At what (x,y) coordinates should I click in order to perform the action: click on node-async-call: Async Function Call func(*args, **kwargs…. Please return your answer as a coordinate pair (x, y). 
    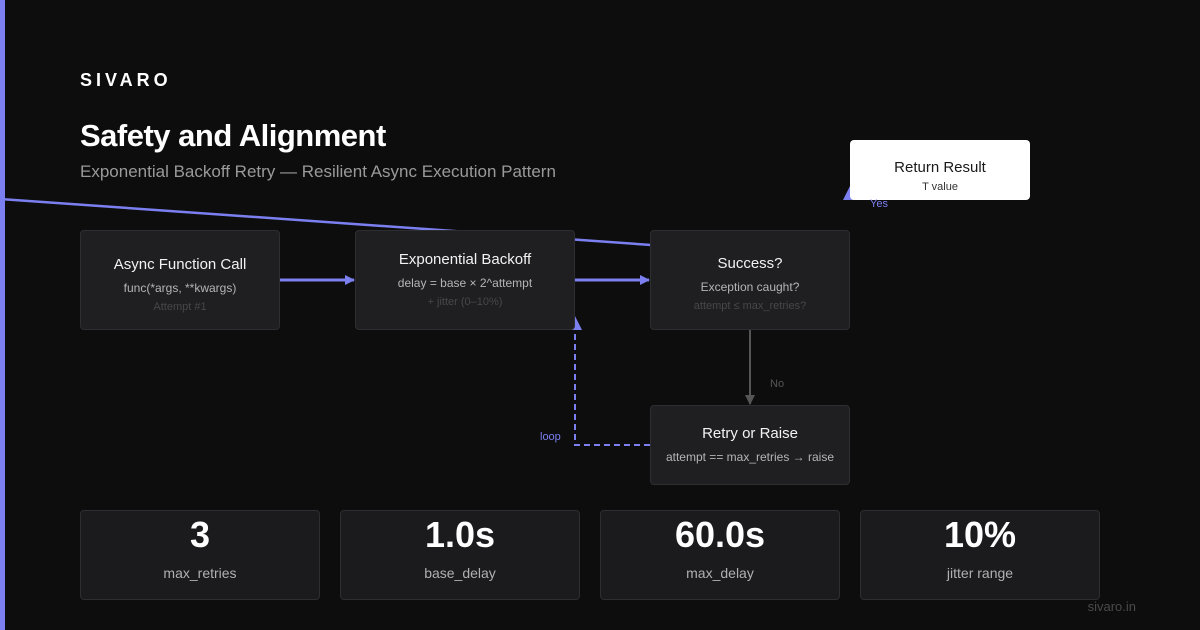
    Looking at the image, I should click on (180, 280).